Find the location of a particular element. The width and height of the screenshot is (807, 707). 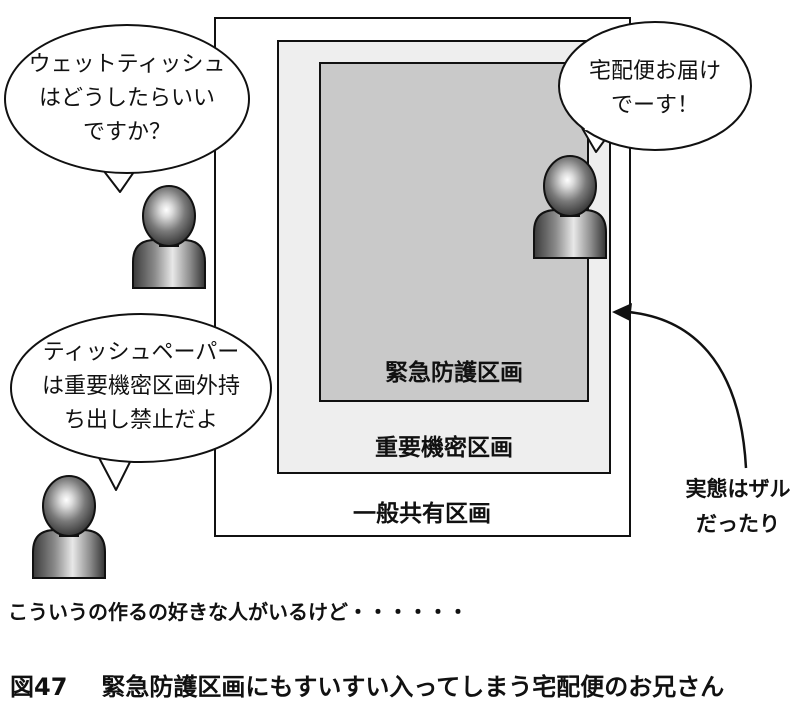

figure-title: 緊急防護区画にもすいすい入ってしまう宅配便のお兄さん is located at coordinates (413, 687).